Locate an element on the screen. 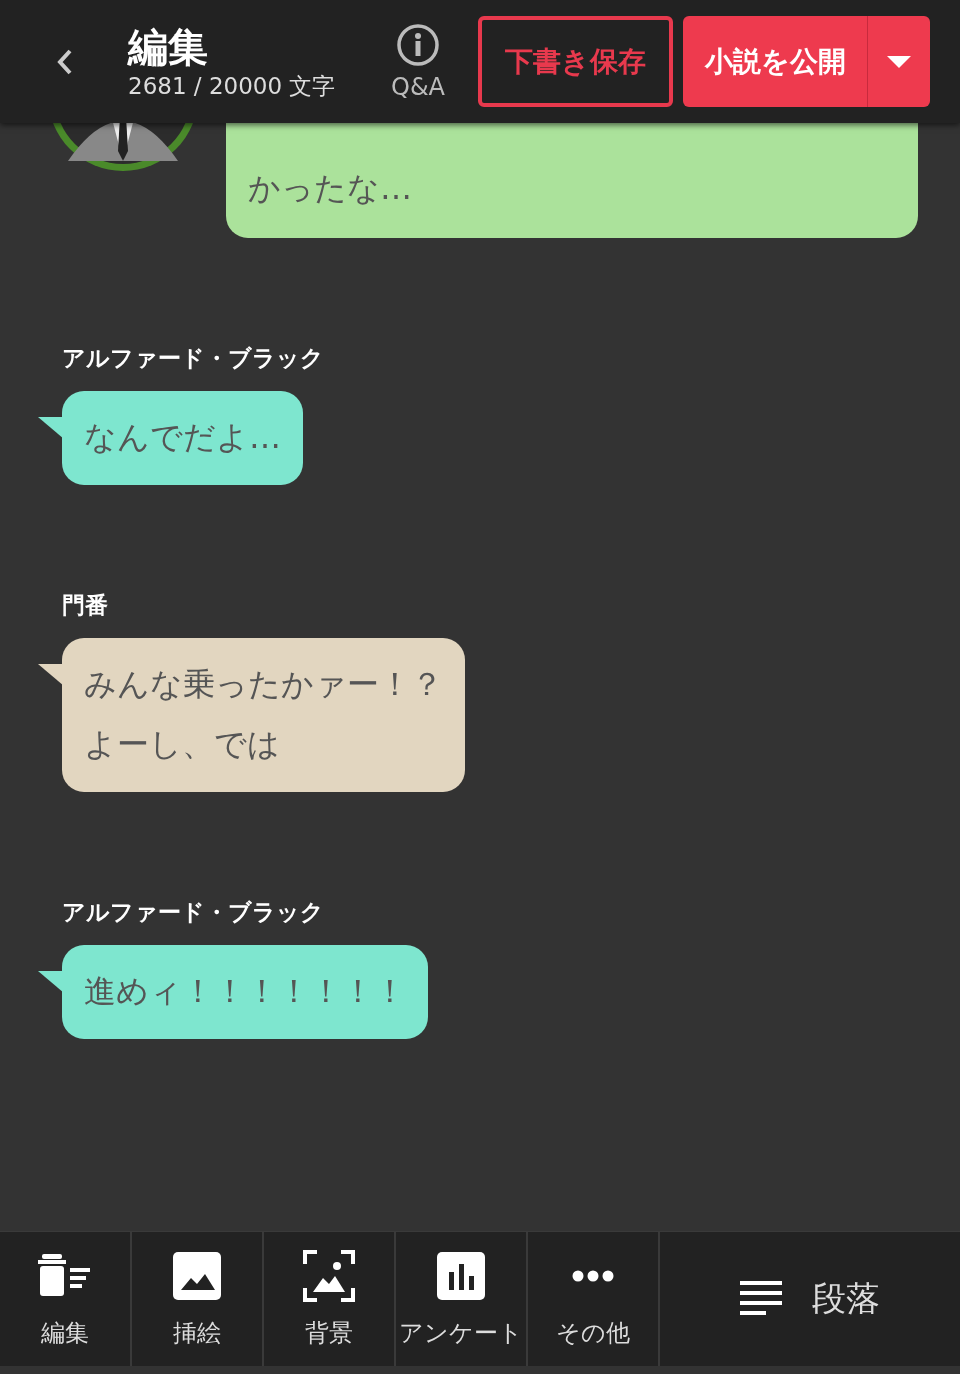 This screenshot has height=1374, width=960. caret-icon is located at coordinates (899, 61).